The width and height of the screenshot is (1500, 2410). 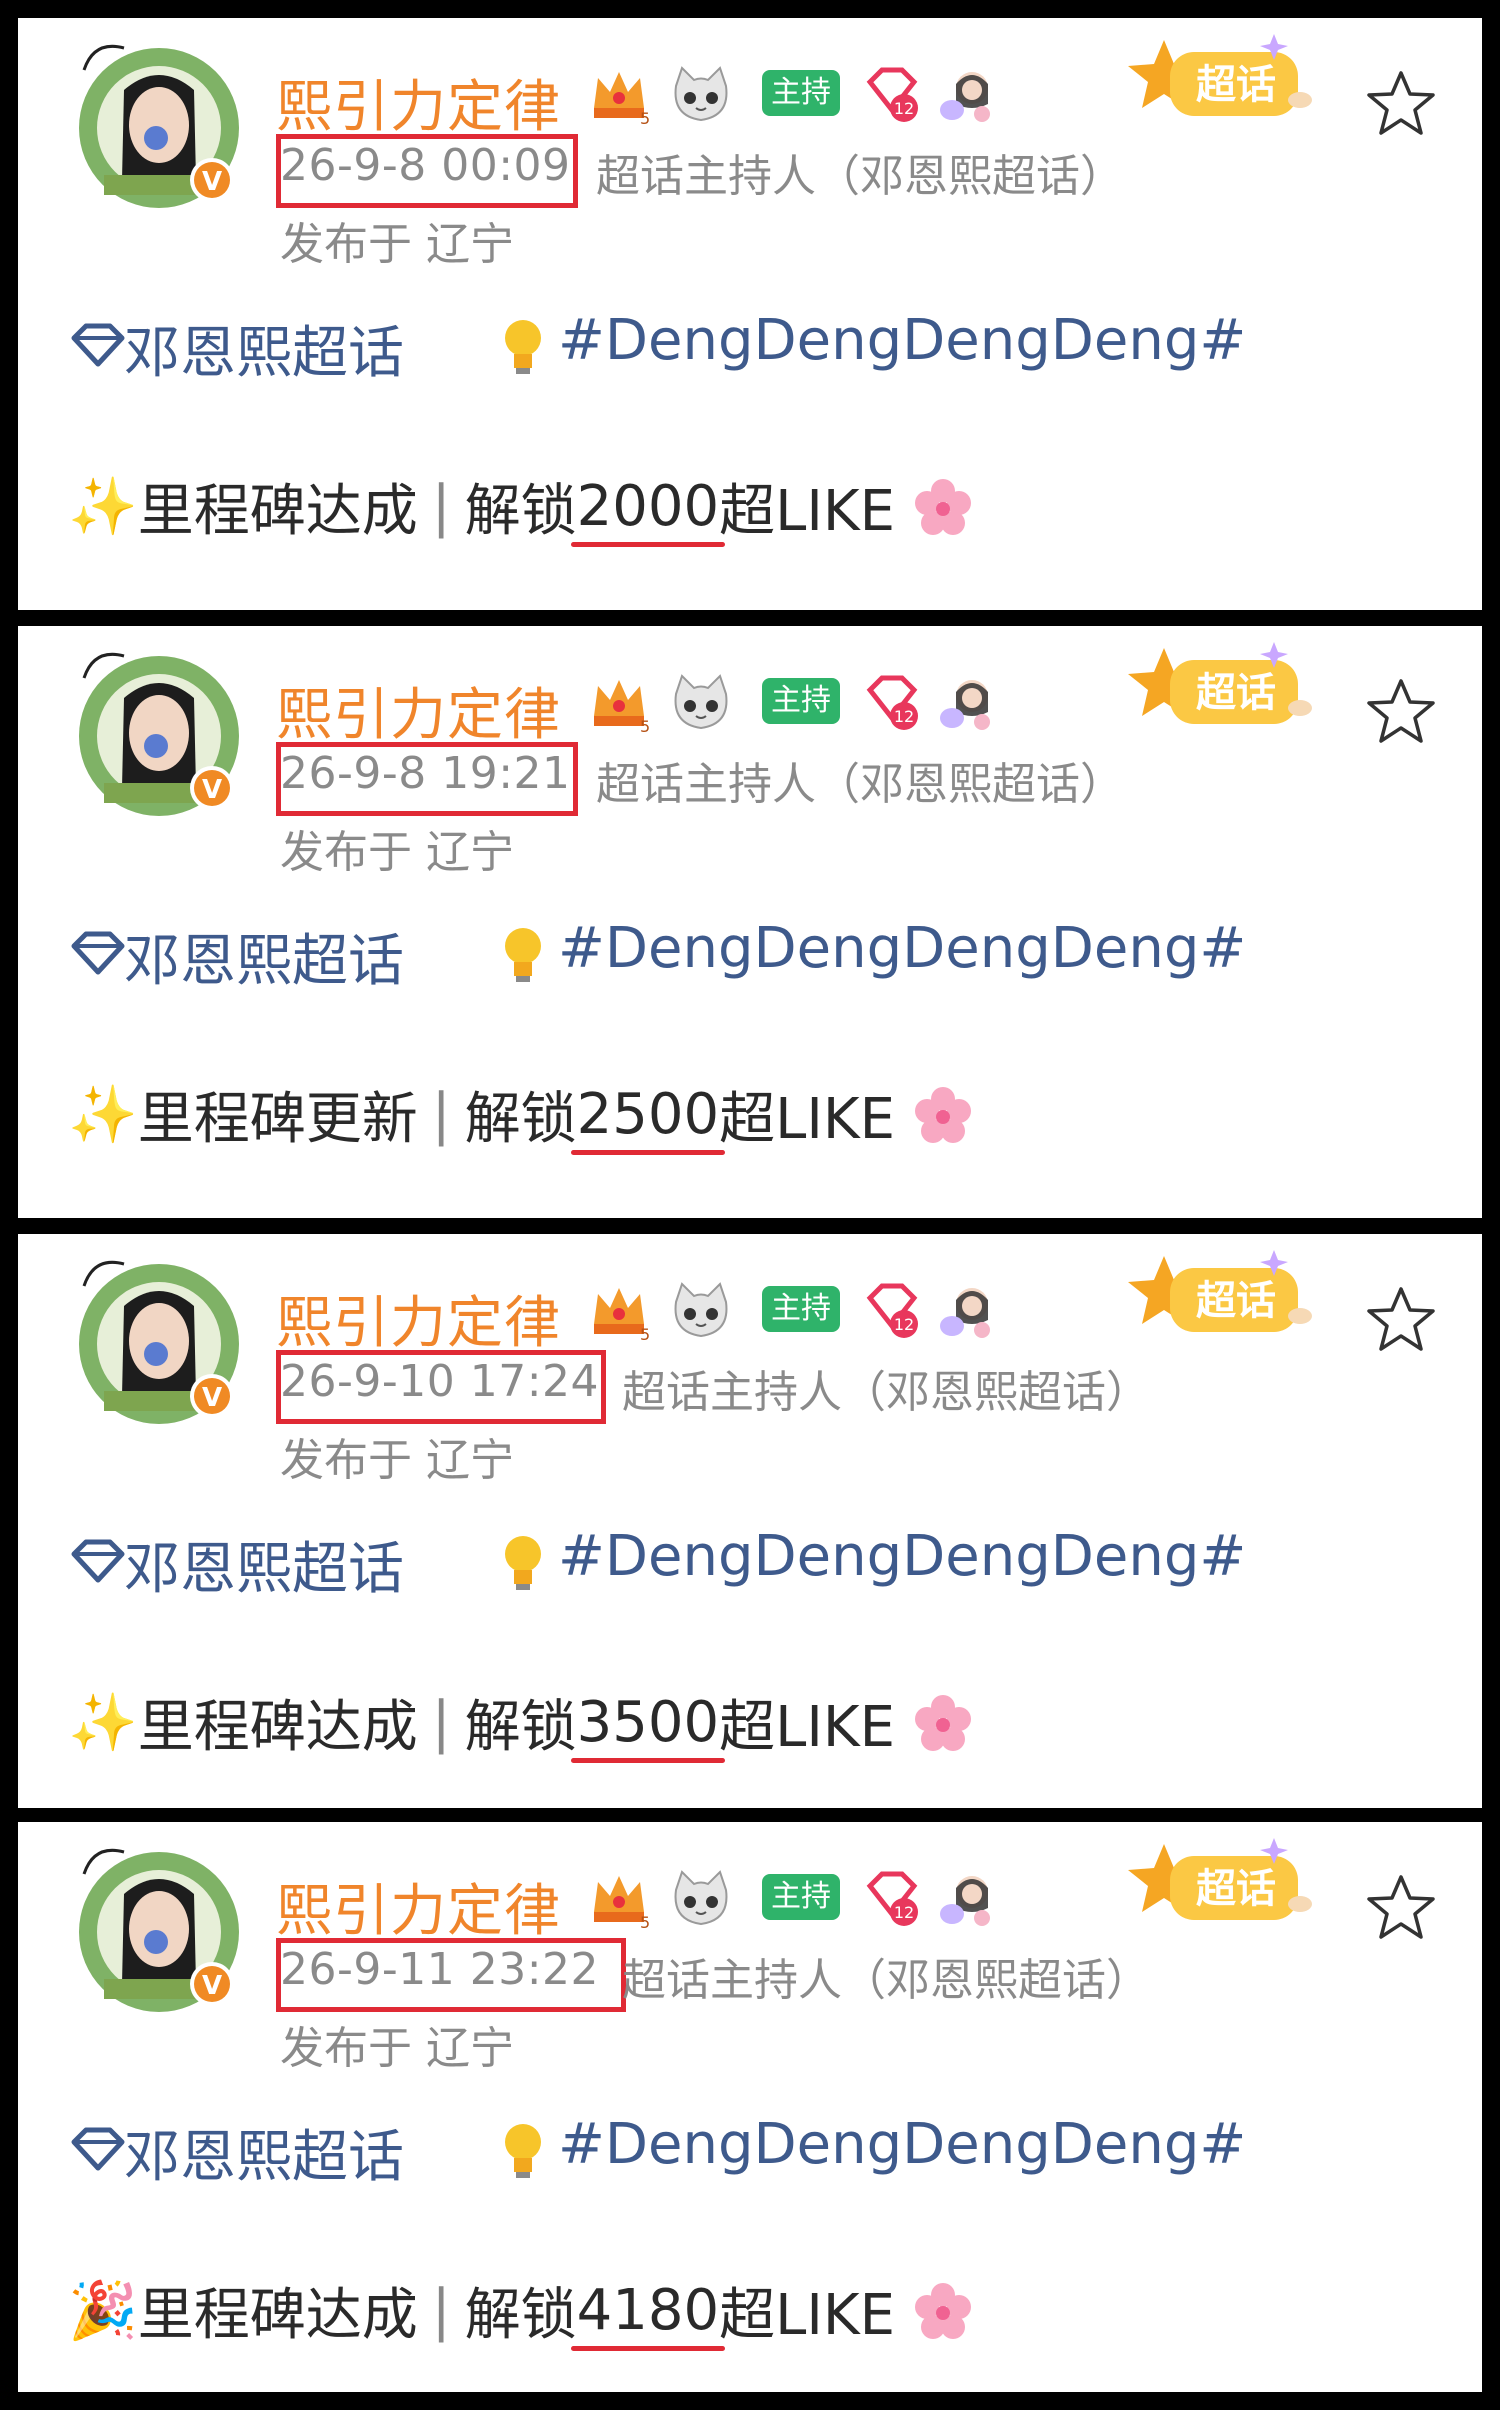 What do you see at coordinates (440, 1381) in the screenshot?
I see `post-timestamp: 26-9-10 17:24` at bounding box center [440, 1381].